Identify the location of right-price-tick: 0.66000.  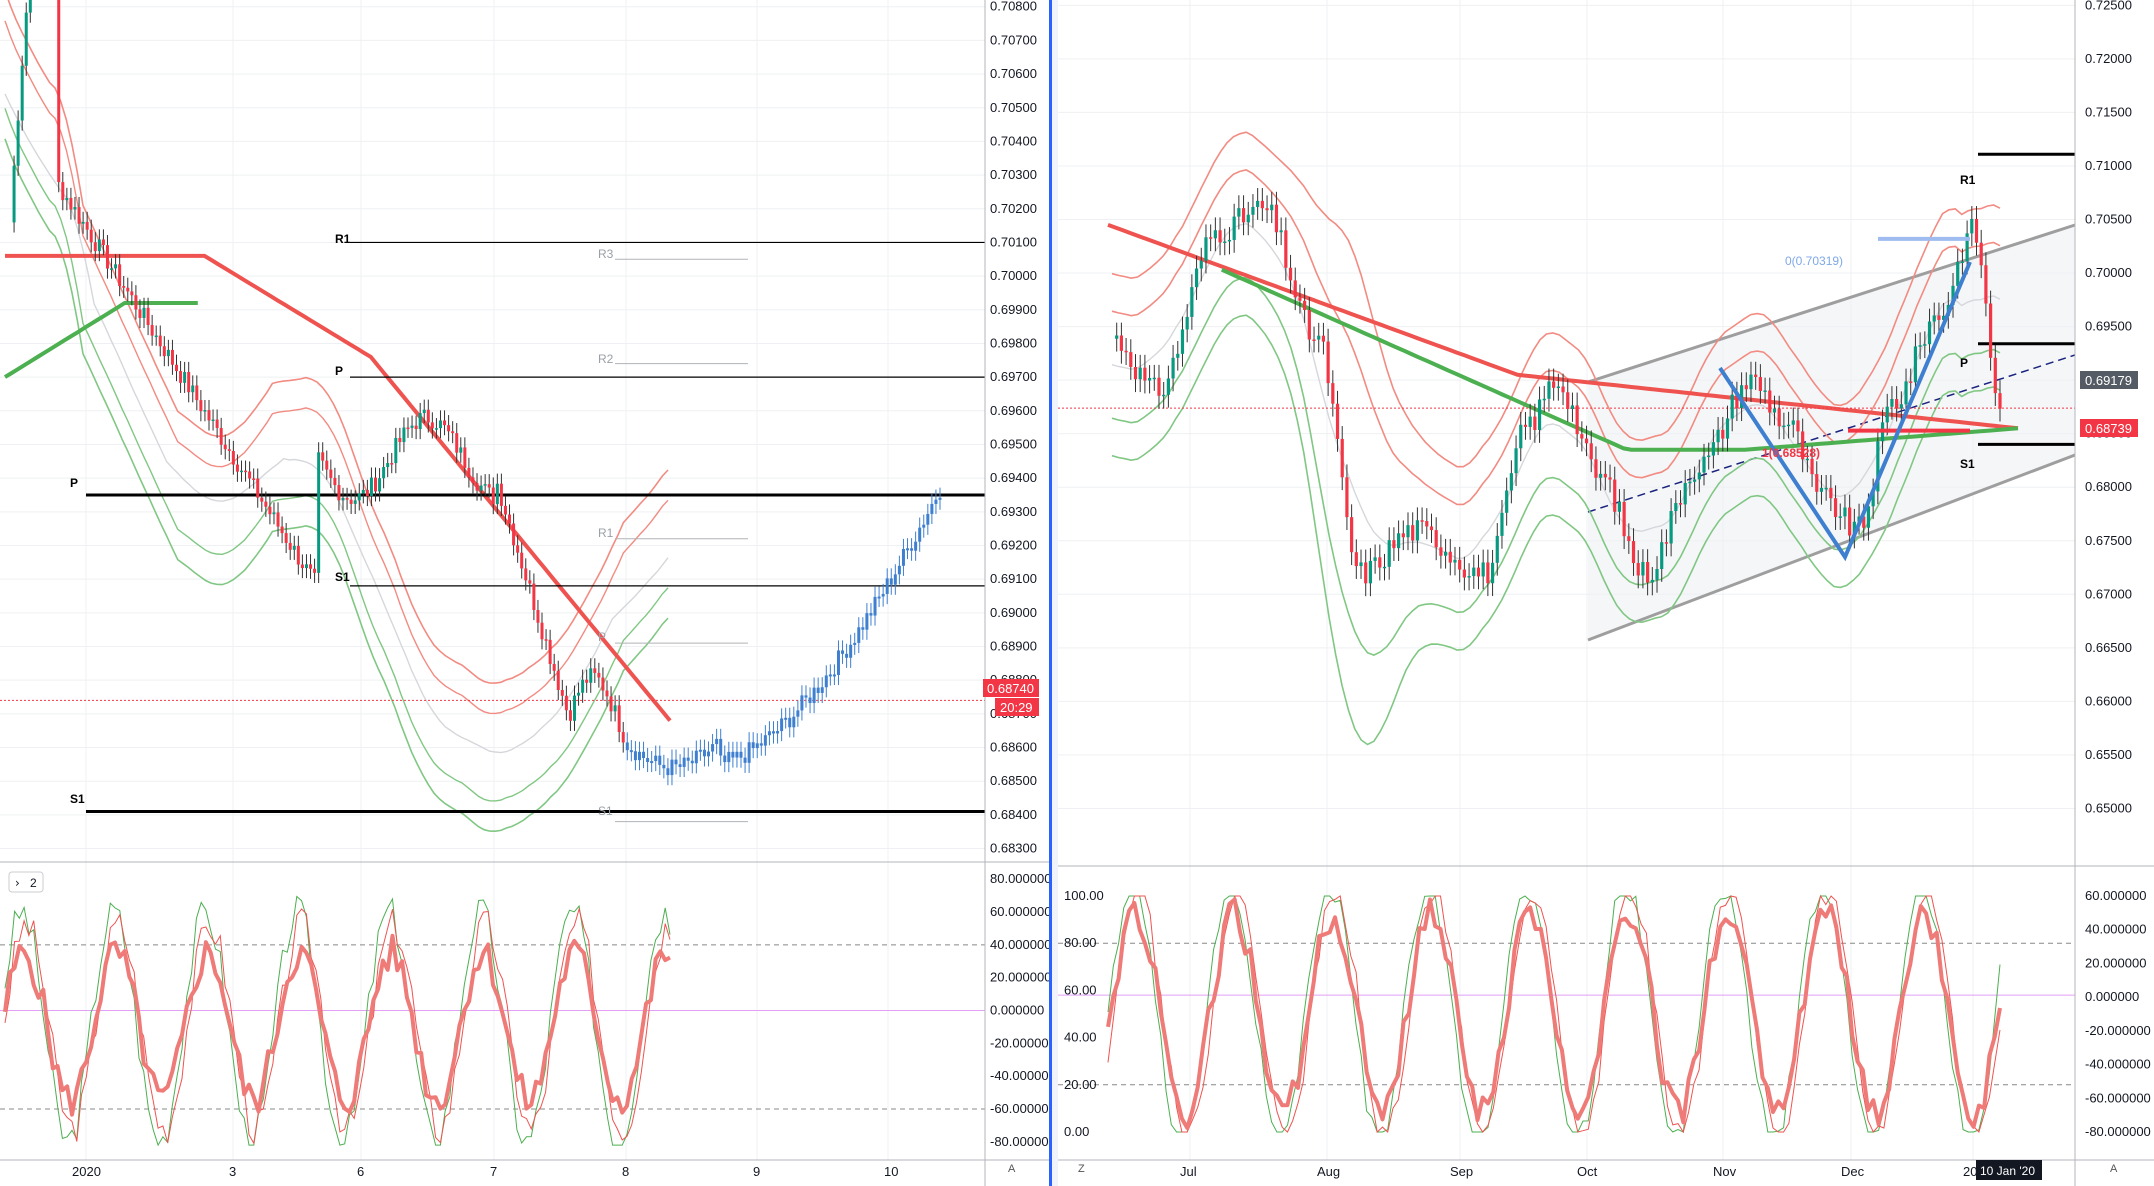
(2108, 700).